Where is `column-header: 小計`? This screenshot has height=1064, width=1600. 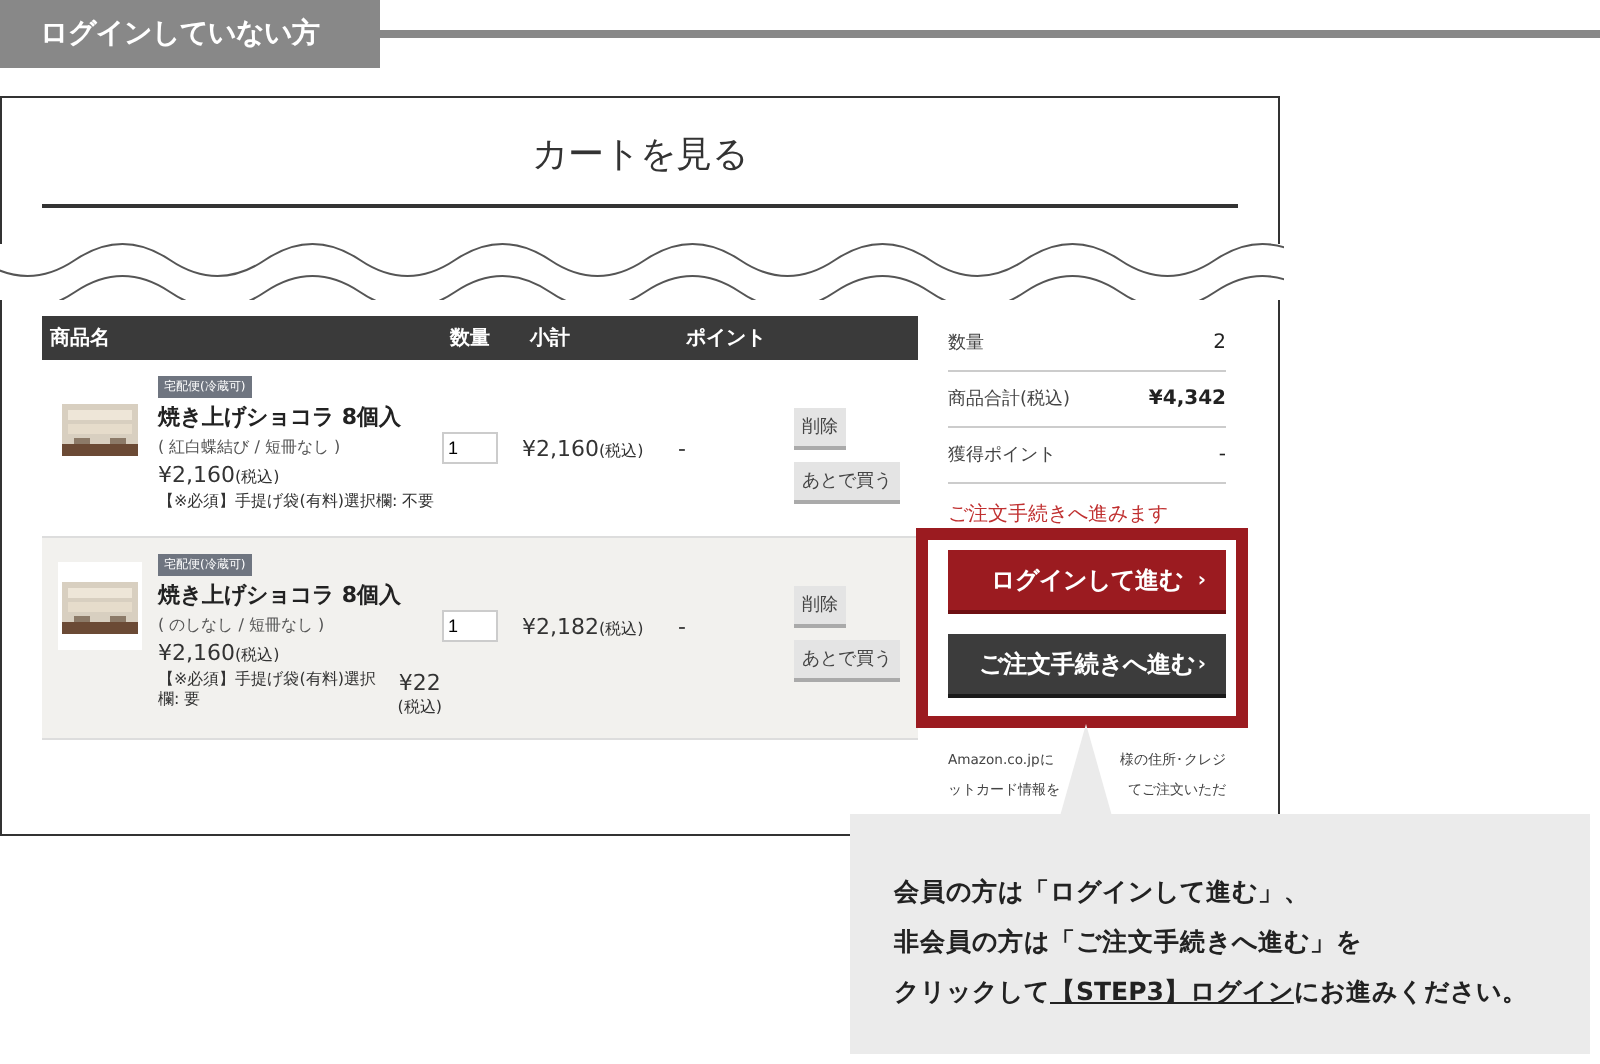 column-header: 小計 is located at coordinates (549, 338).